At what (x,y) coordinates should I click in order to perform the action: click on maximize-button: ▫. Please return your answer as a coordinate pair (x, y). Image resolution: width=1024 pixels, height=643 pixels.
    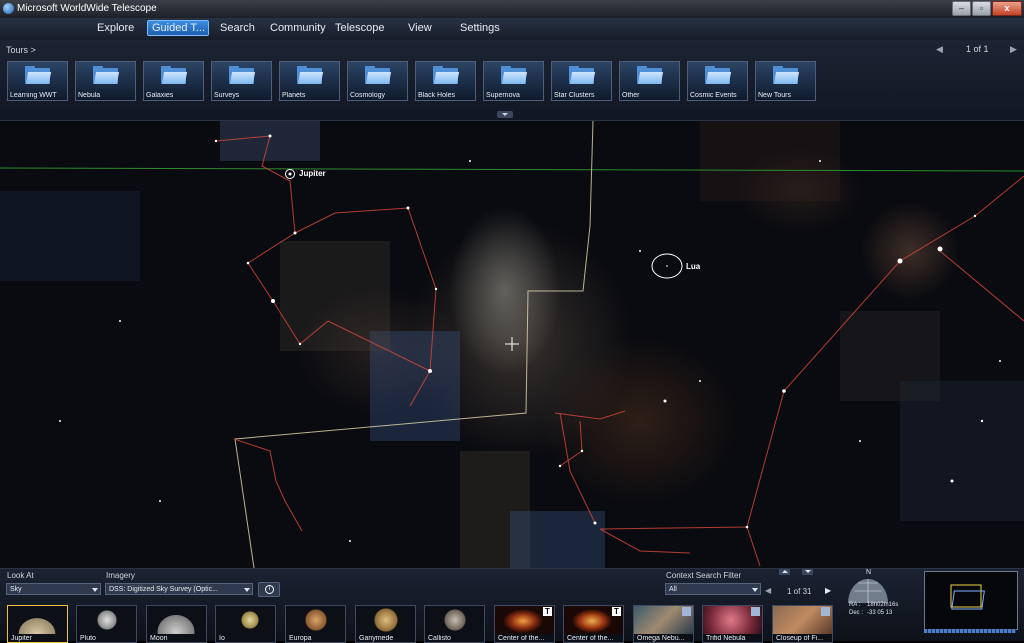
    Looking at the image, I should click on (981, 8).